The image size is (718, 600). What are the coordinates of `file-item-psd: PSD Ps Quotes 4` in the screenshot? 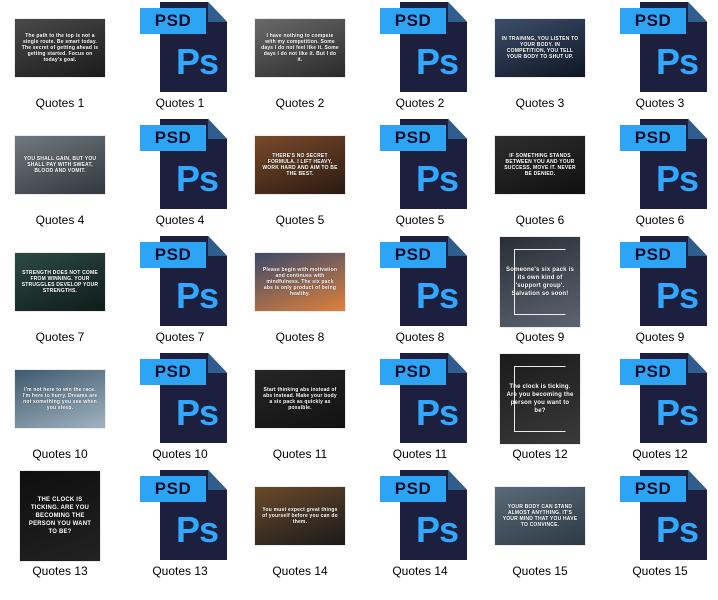 It's located at (180, 175).